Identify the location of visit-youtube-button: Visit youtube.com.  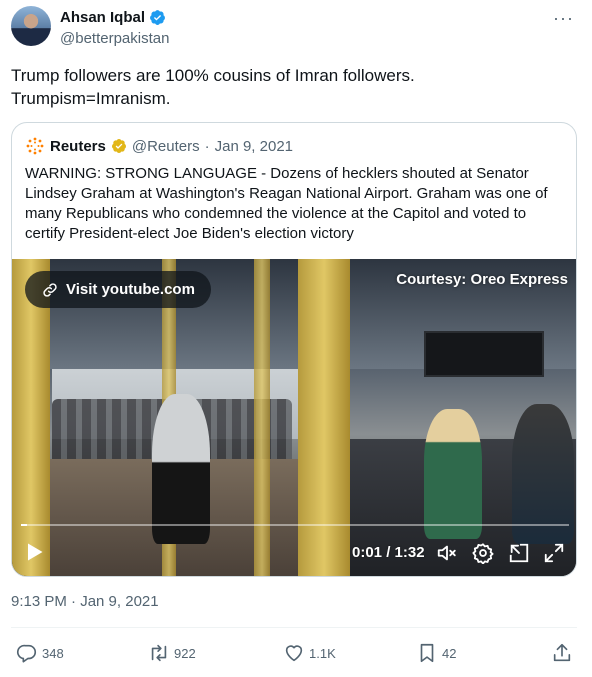
(118, 289).